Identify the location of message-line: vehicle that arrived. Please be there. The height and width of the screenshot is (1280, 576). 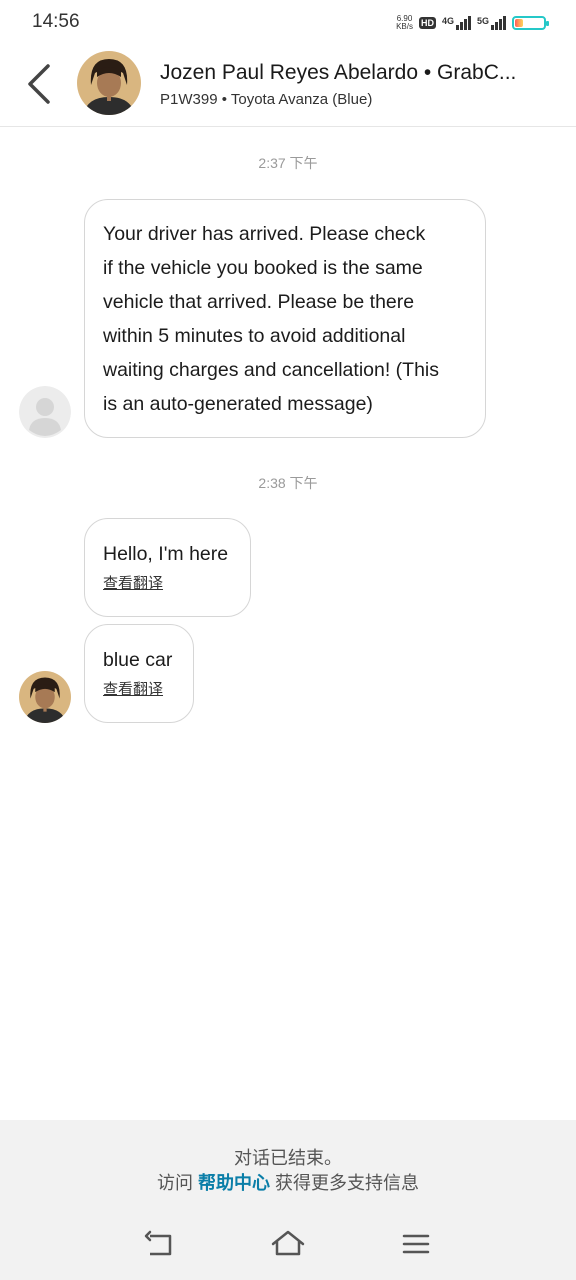
(259, 302).